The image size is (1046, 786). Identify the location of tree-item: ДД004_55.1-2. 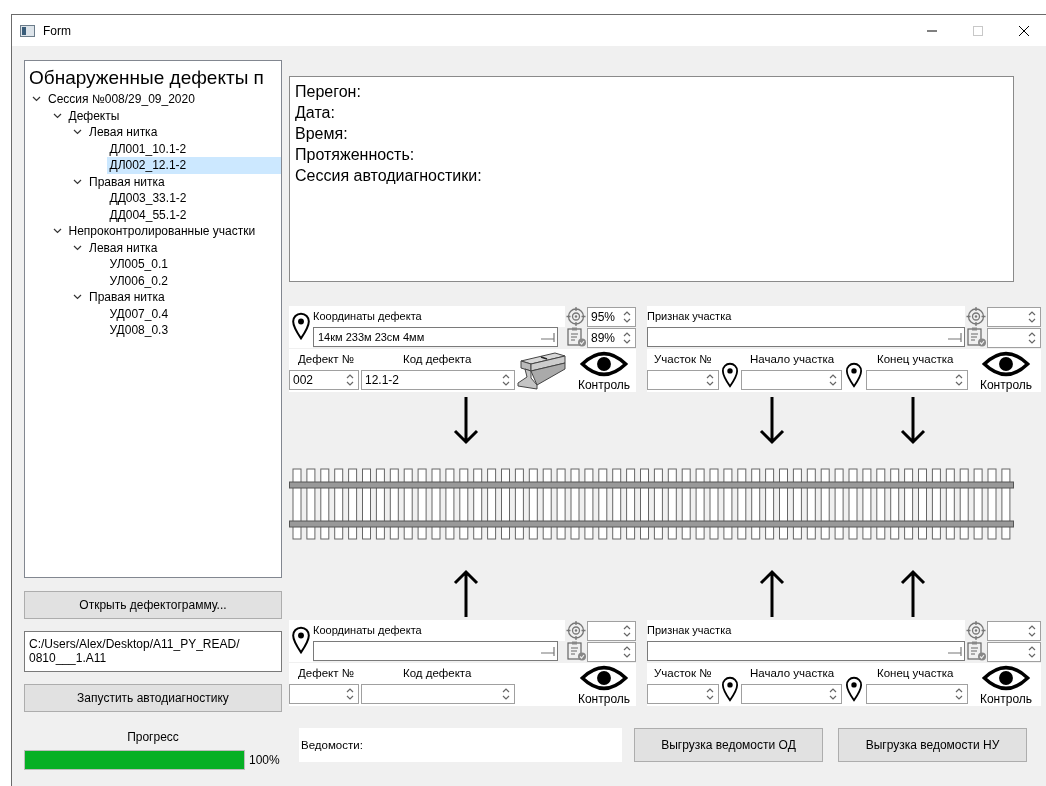
(193, 214).